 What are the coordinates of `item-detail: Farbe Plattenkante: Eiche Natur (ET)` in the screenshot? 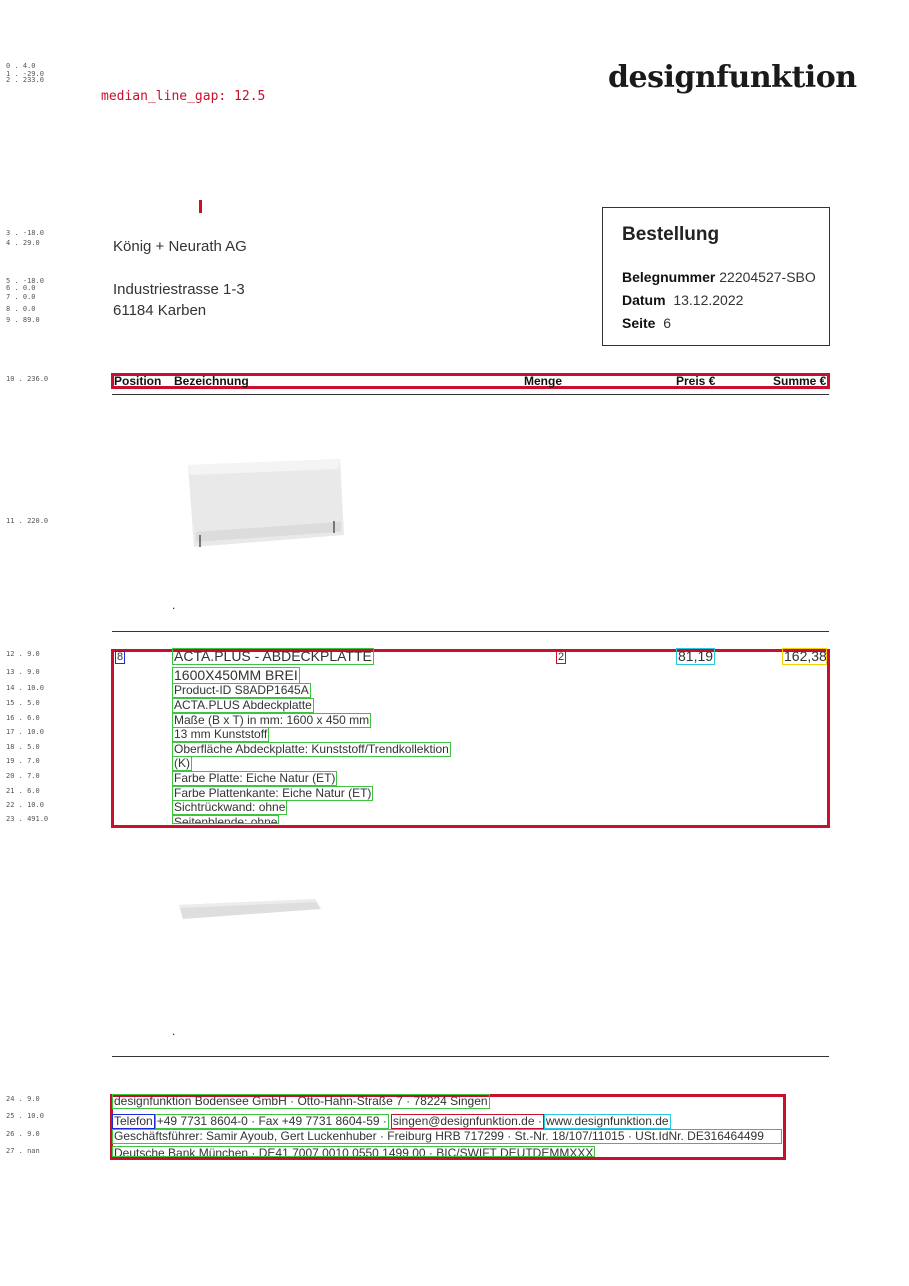 It's located at (273, 793).